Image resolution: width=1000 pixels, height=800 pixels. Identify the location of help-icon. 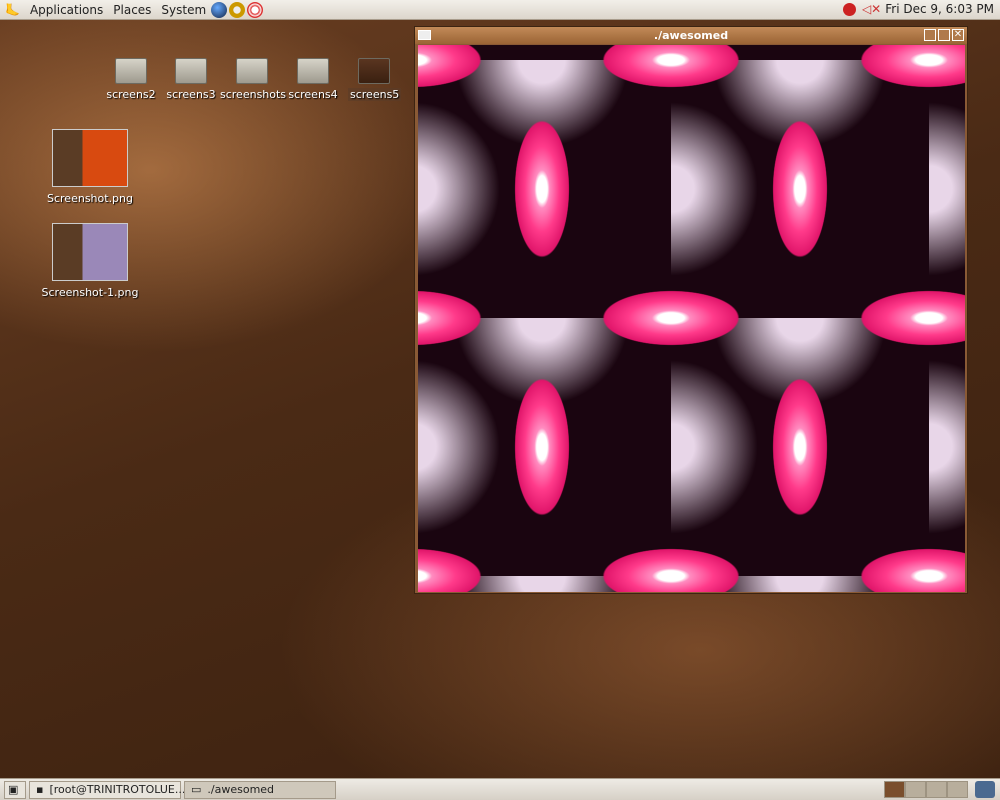
(255, 9).